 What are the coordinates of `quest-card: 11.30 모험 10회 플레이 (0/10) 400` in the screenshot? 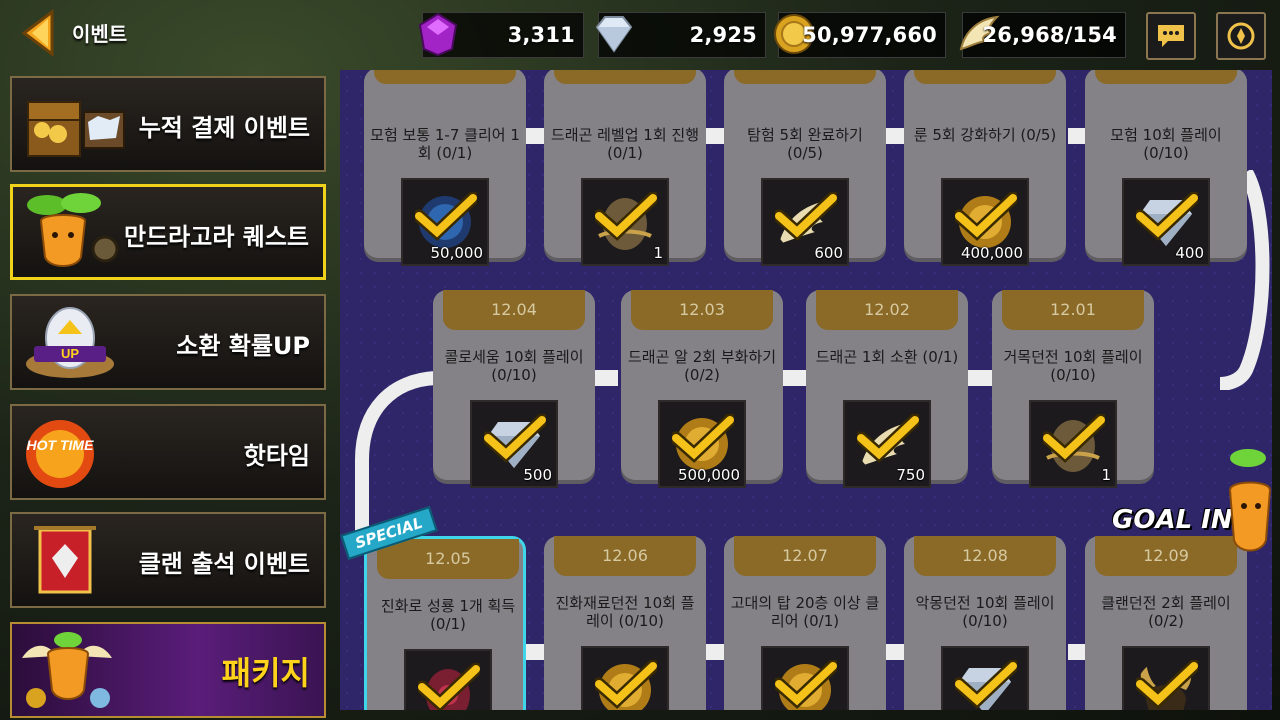 It's located at (1166, 168).